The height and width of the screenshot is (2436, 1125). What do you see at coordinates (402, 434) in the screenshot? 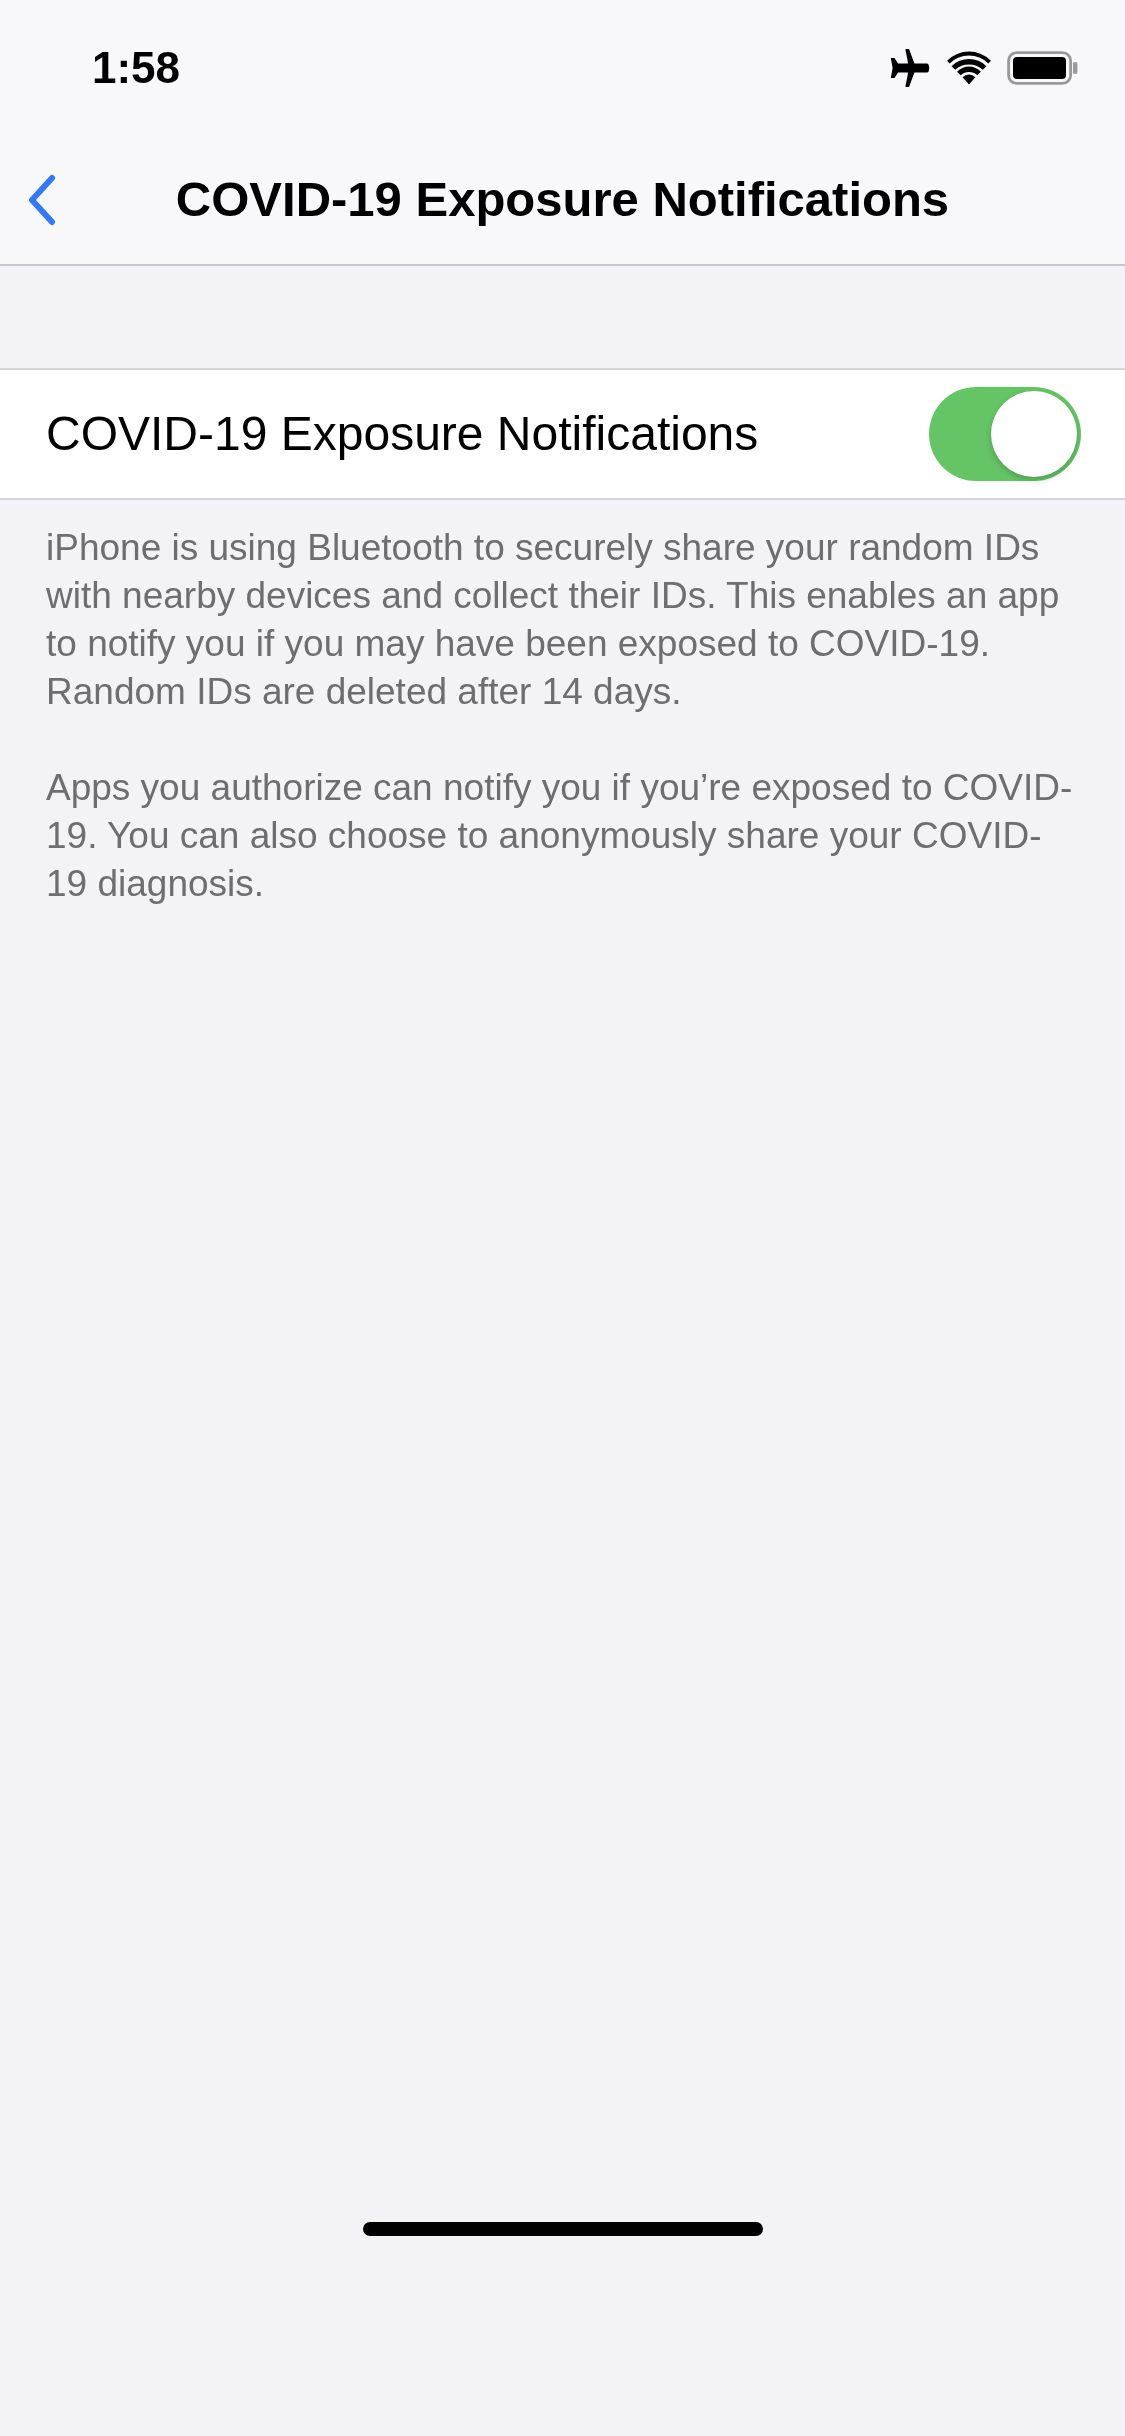
I see `setting-label: COVID-19 Exposure Notifications` at bounding box center [402, 434].